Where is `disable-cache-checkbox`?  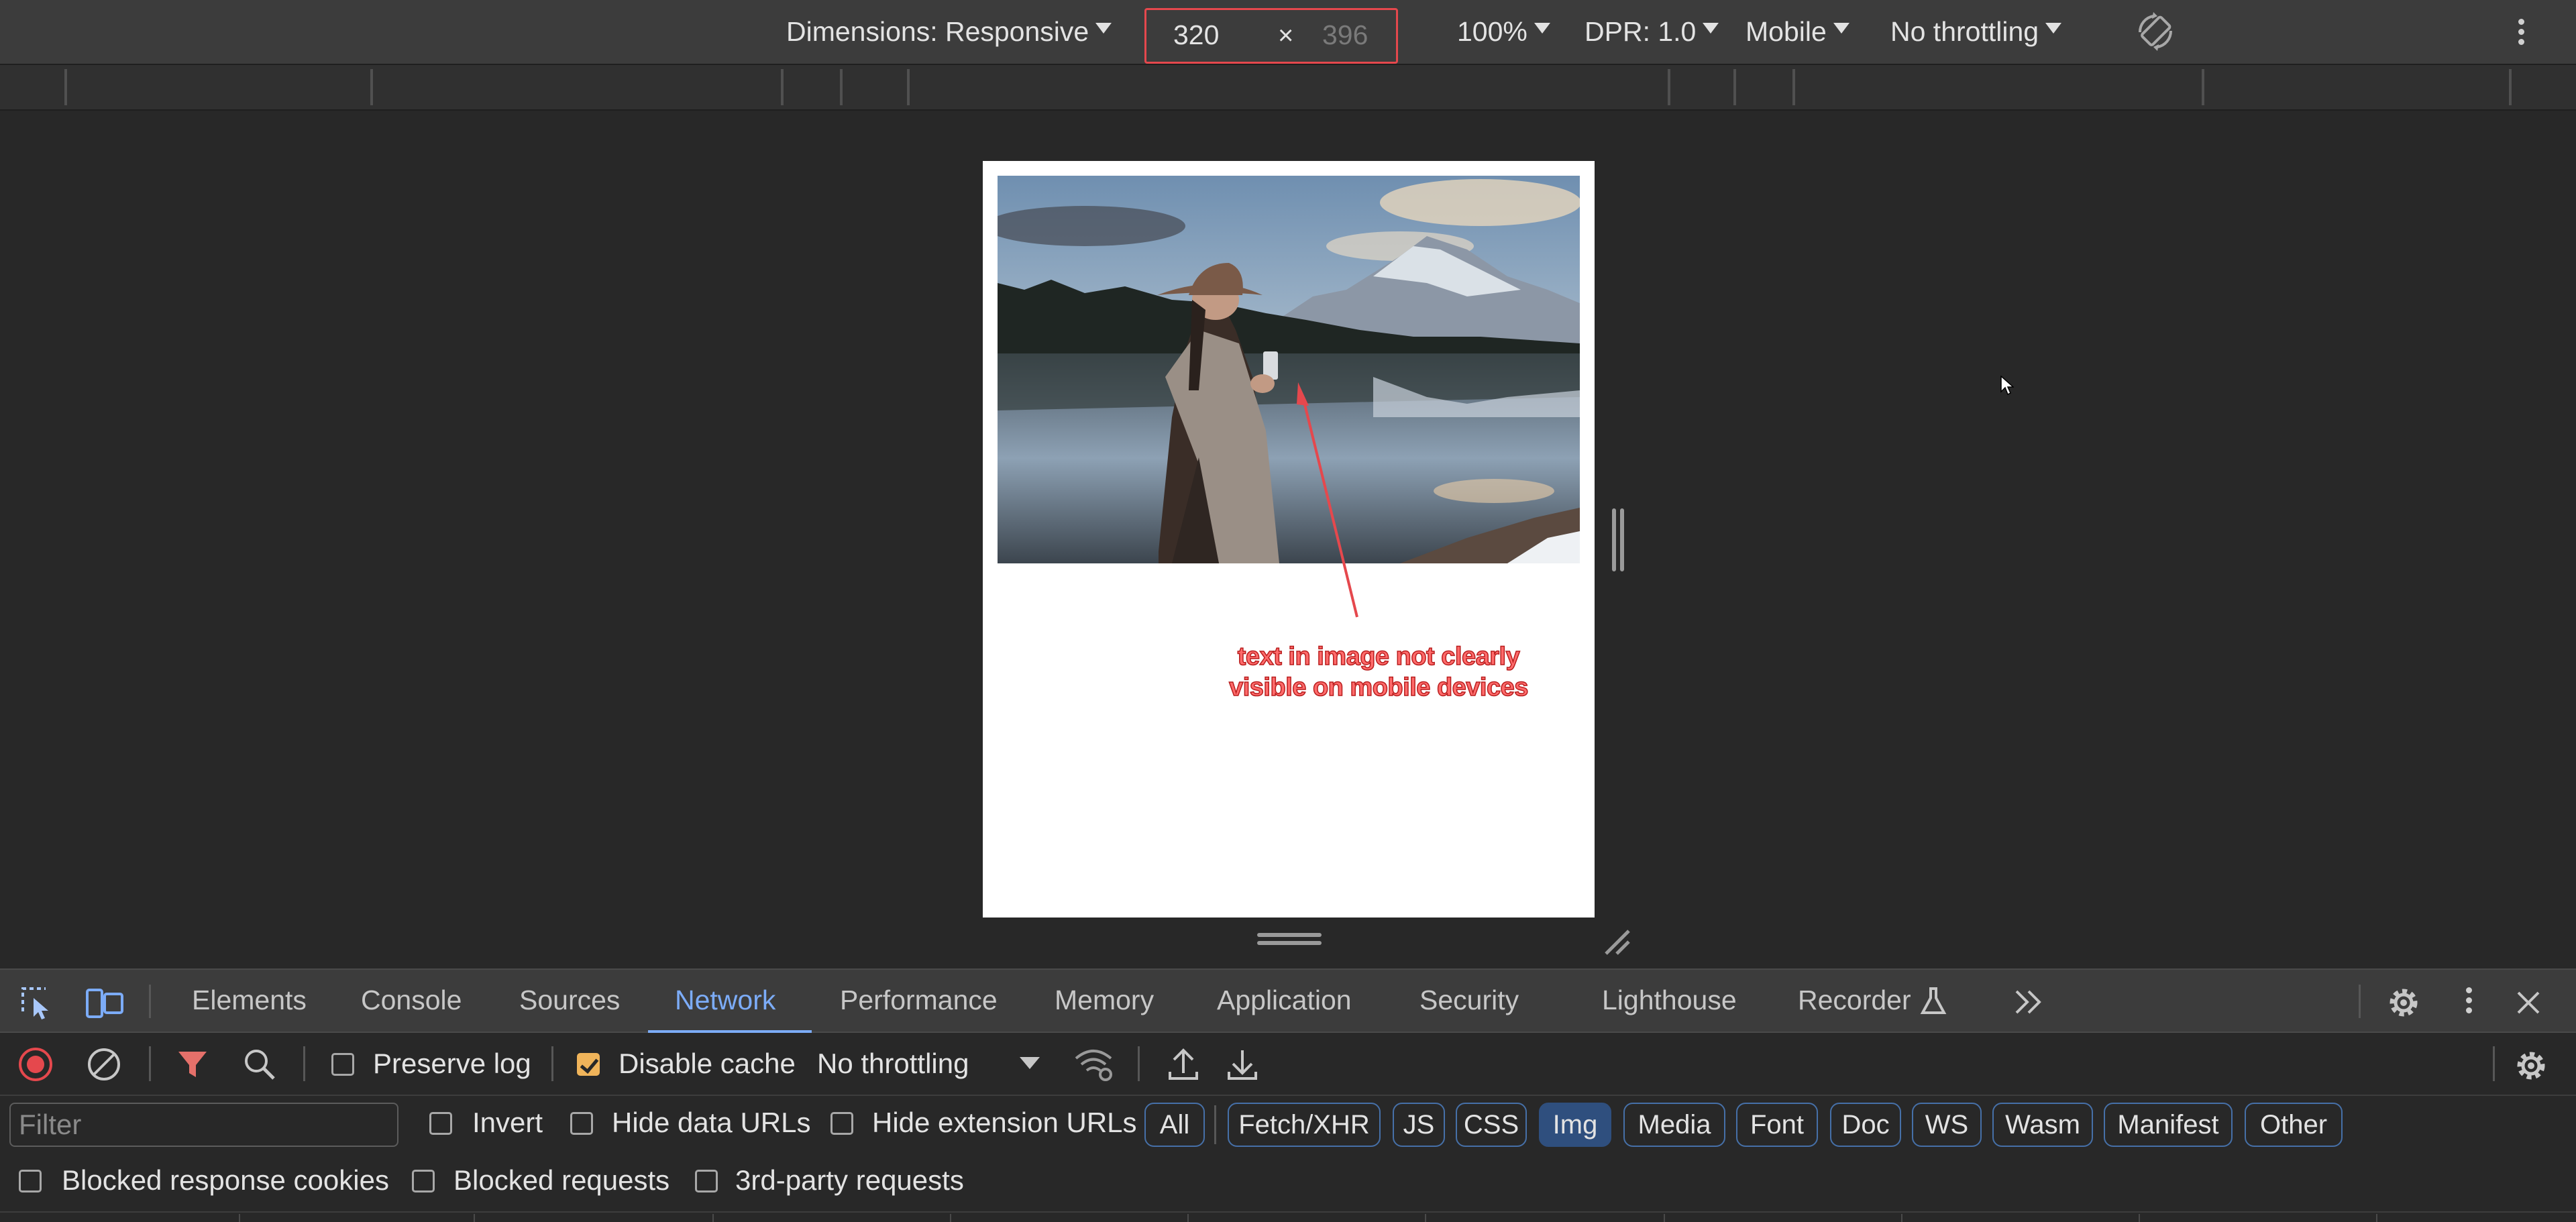 disable-cache-checkbox is located at coordinates (588, 1064).